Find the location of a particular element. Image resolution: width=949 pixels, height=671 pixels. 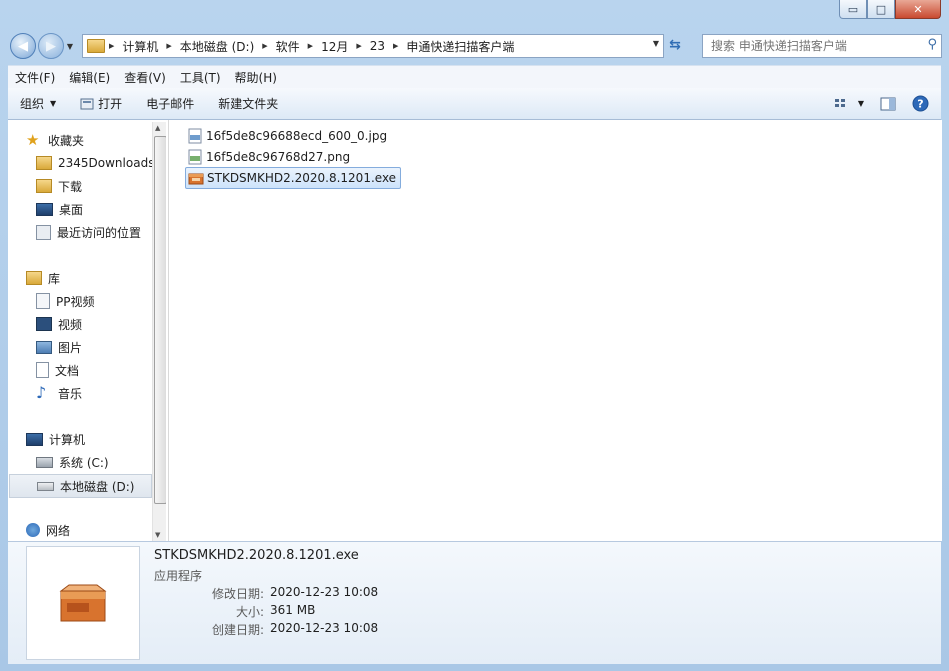

search-input is located at coordinates (813, 46).